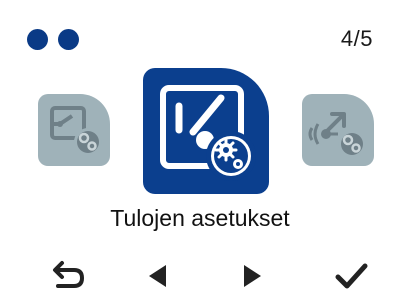 The image size is (400, 301). I want to click on previous-arrow-icon, so click(157, 276).